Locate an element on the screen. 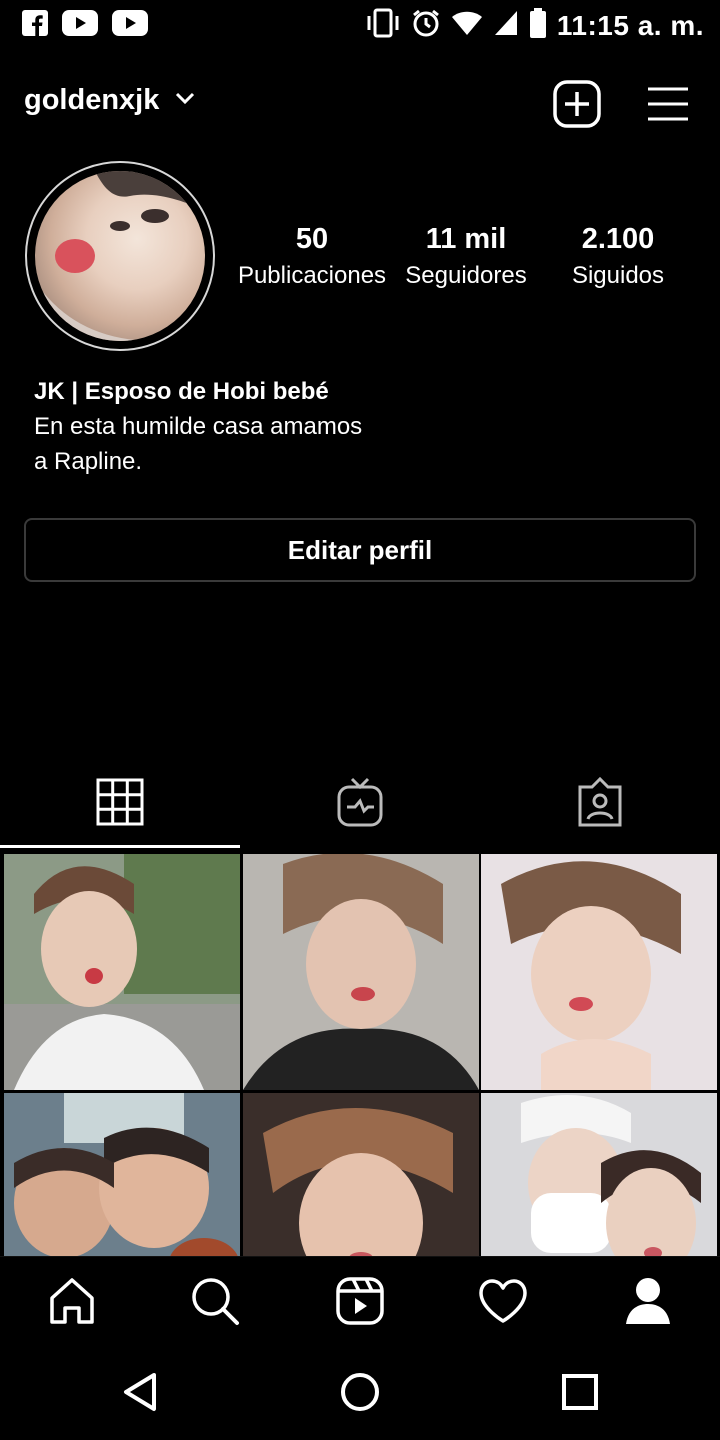  profile-tabs is located at coordinates (360, 804).